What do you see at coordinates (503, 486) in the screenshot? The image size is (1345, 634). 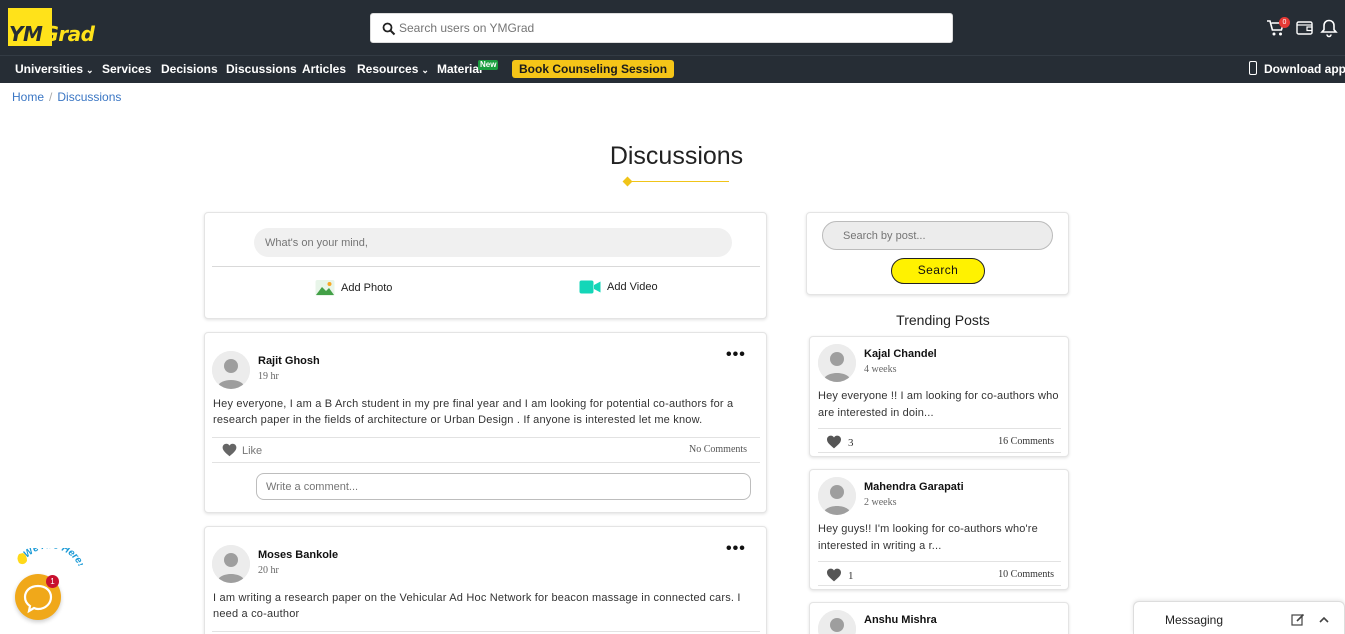 I see `write-comment-input` at bounding box center [503, 486].